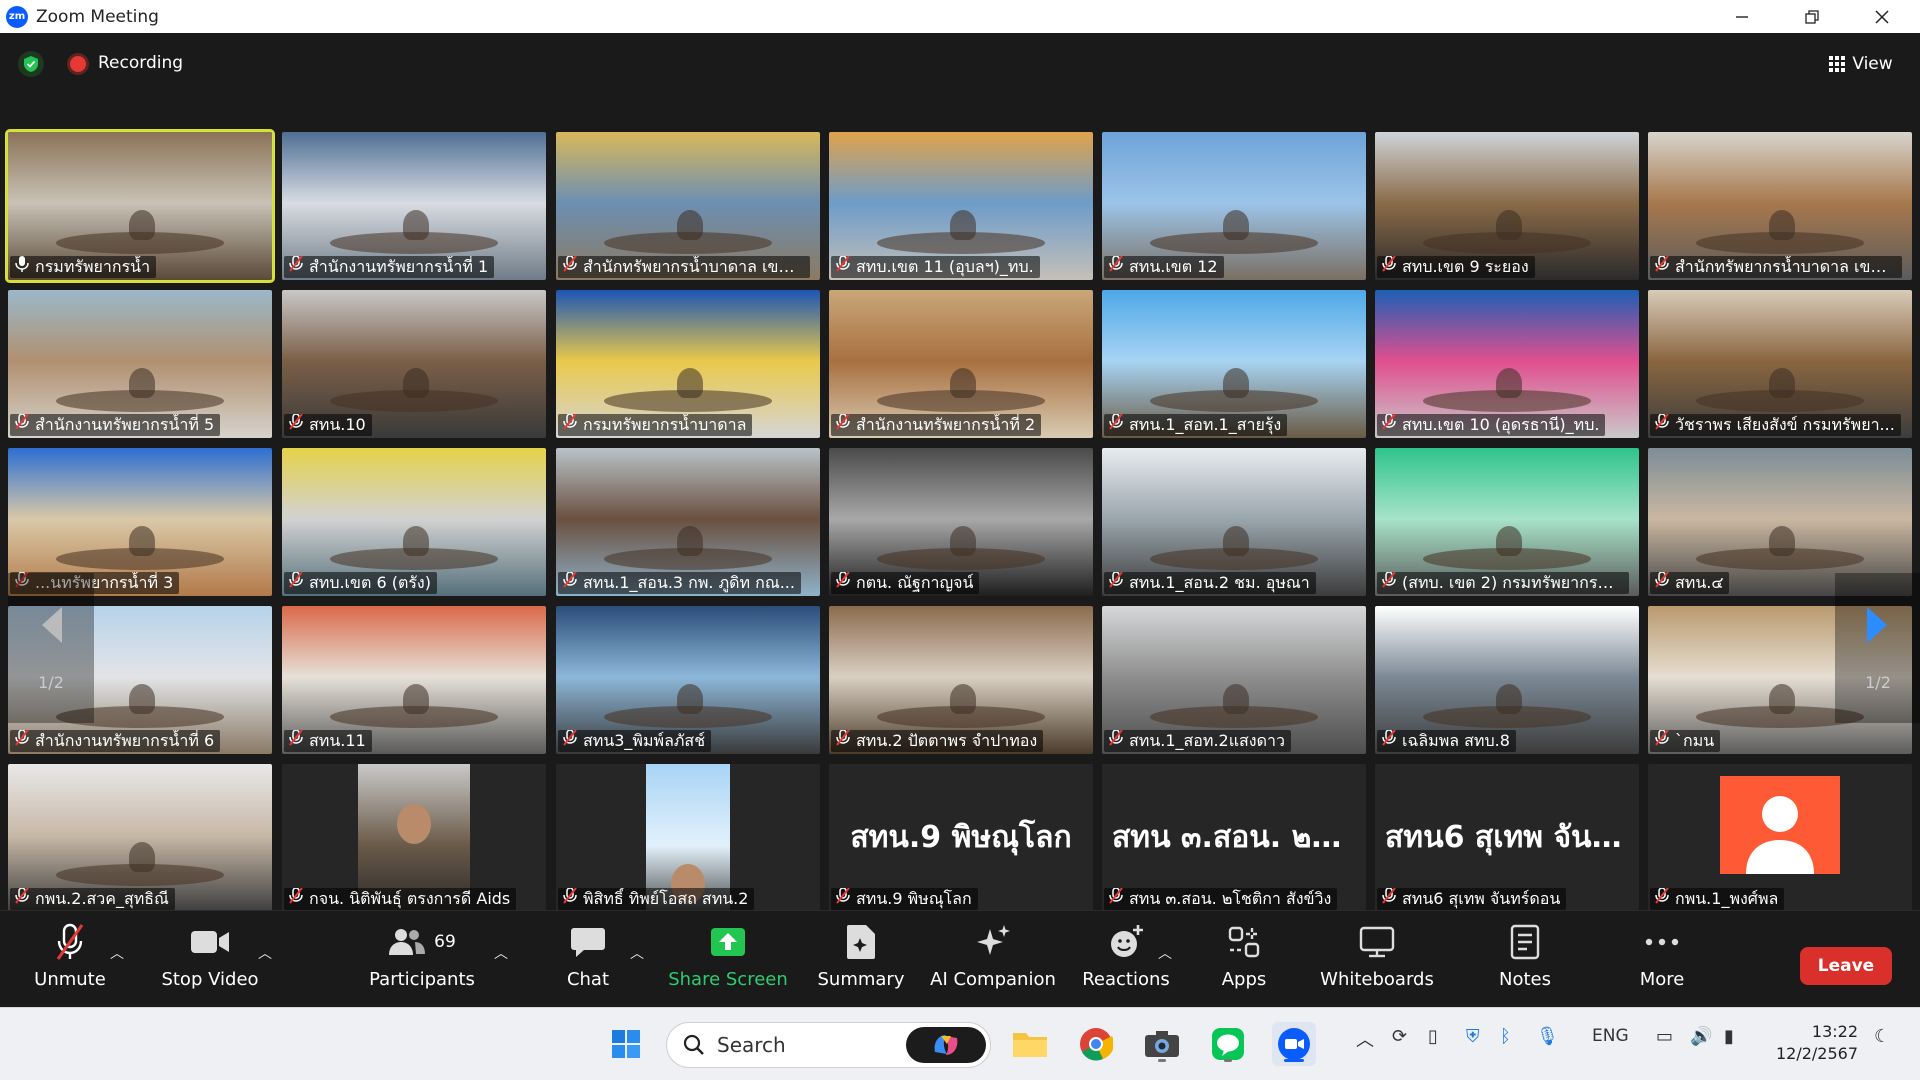 The image size is (1920, 1080). Describe the element at coordinates (1877, 648) in the screenshot. I see `next-page-button: 1/2` at that location.